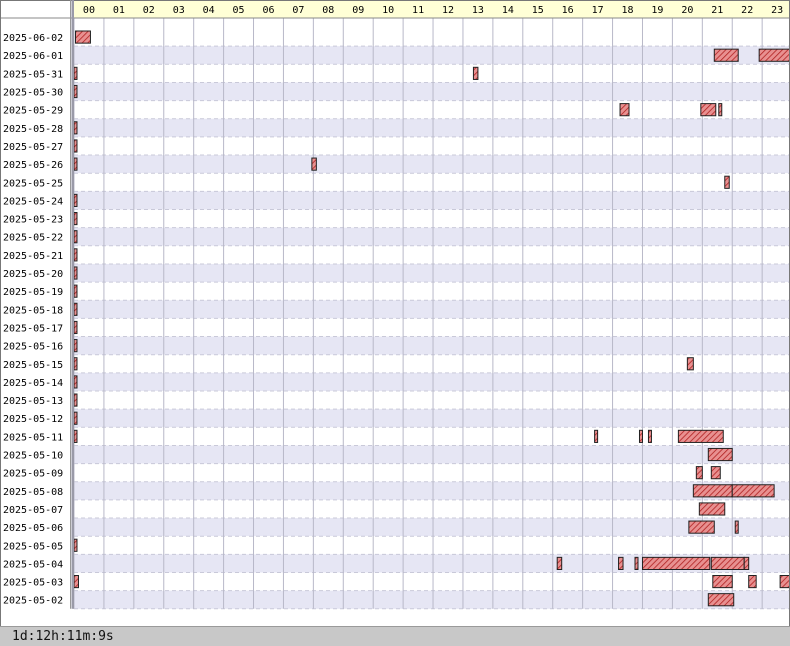  I want to click on date-label: 2025-05-28, so click(33, 129).